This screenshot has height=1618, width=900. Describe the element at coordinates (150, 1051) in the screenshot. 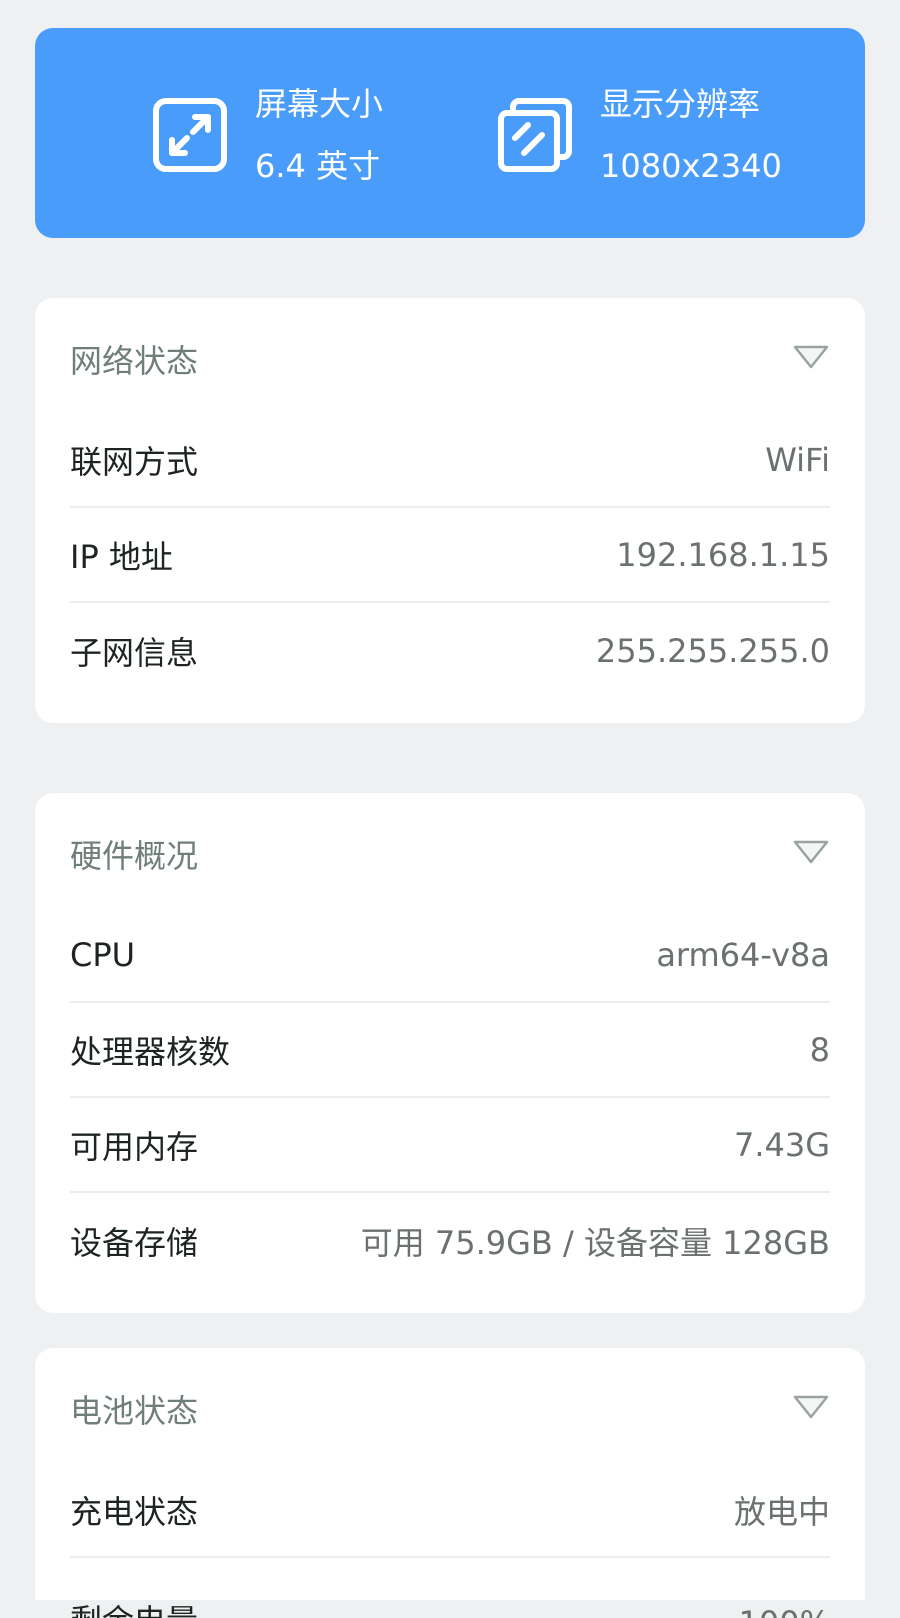

I see `cpu-cores-label: 处理器核数` at that location.